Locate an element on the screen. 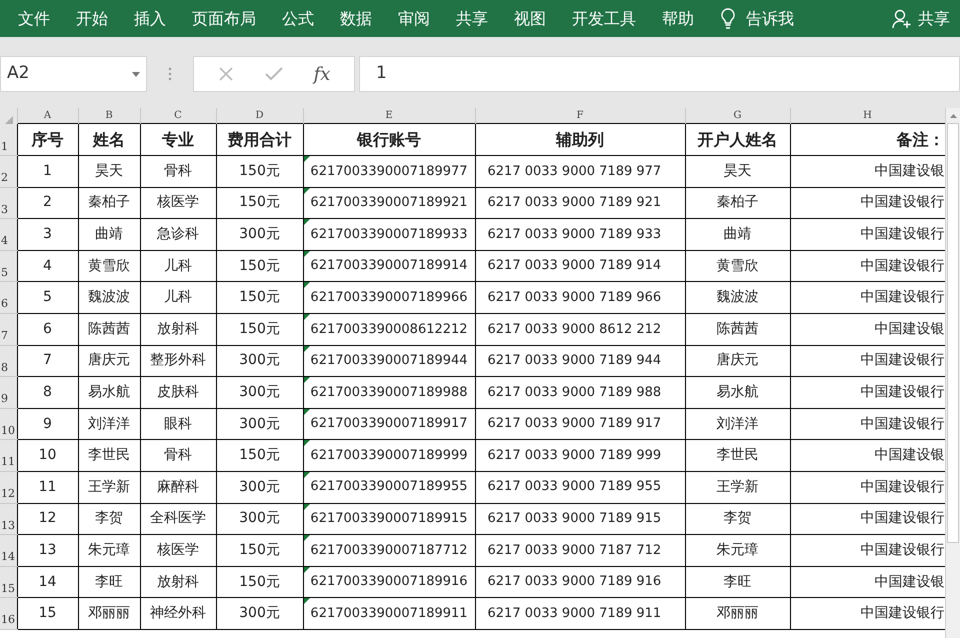  row-header: 4 is located at coordinates (8, 234).